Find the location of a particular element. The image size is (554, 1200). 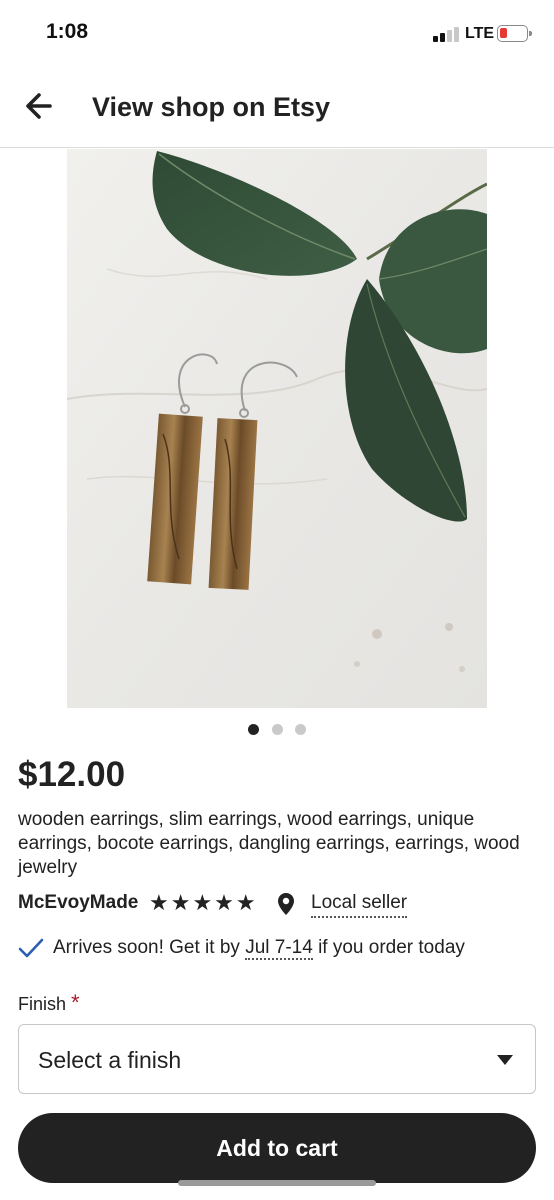

checkmark-icon is located at coordinates (31, 948).